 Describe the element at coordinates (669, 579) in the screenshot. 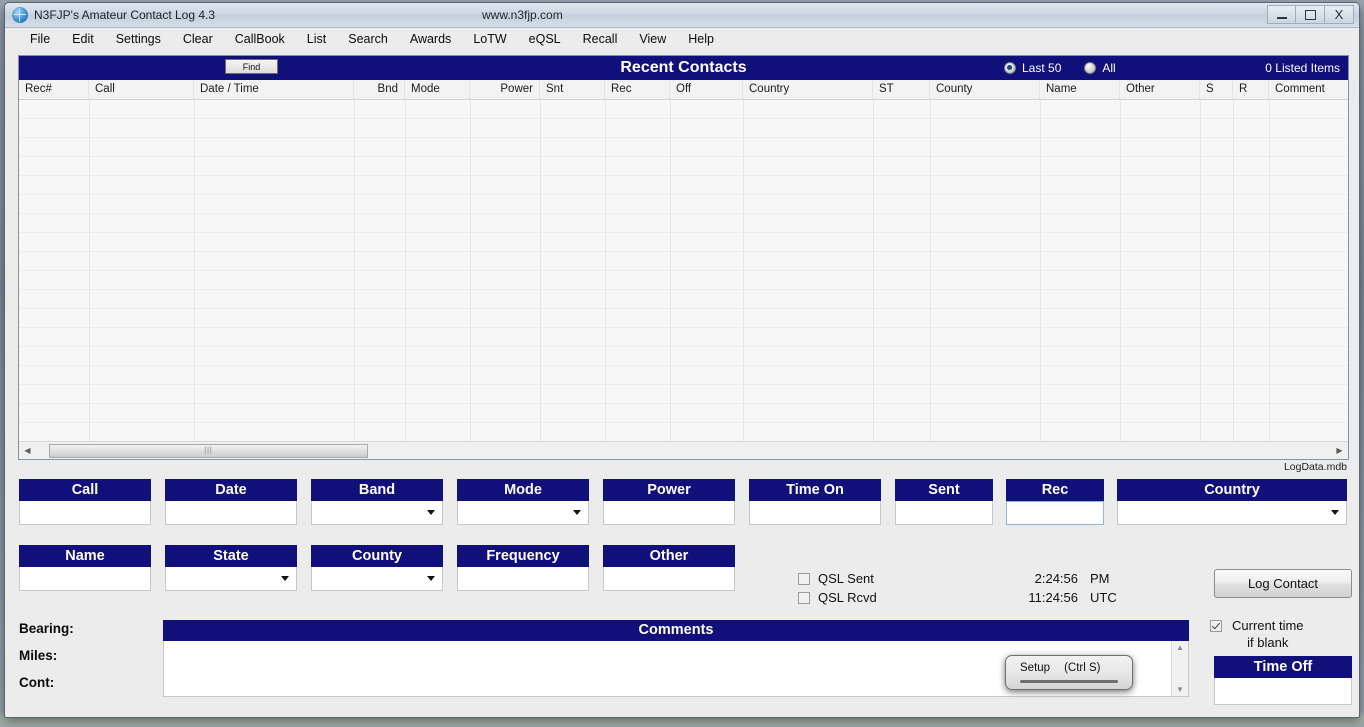

I see `input-other` at that location.